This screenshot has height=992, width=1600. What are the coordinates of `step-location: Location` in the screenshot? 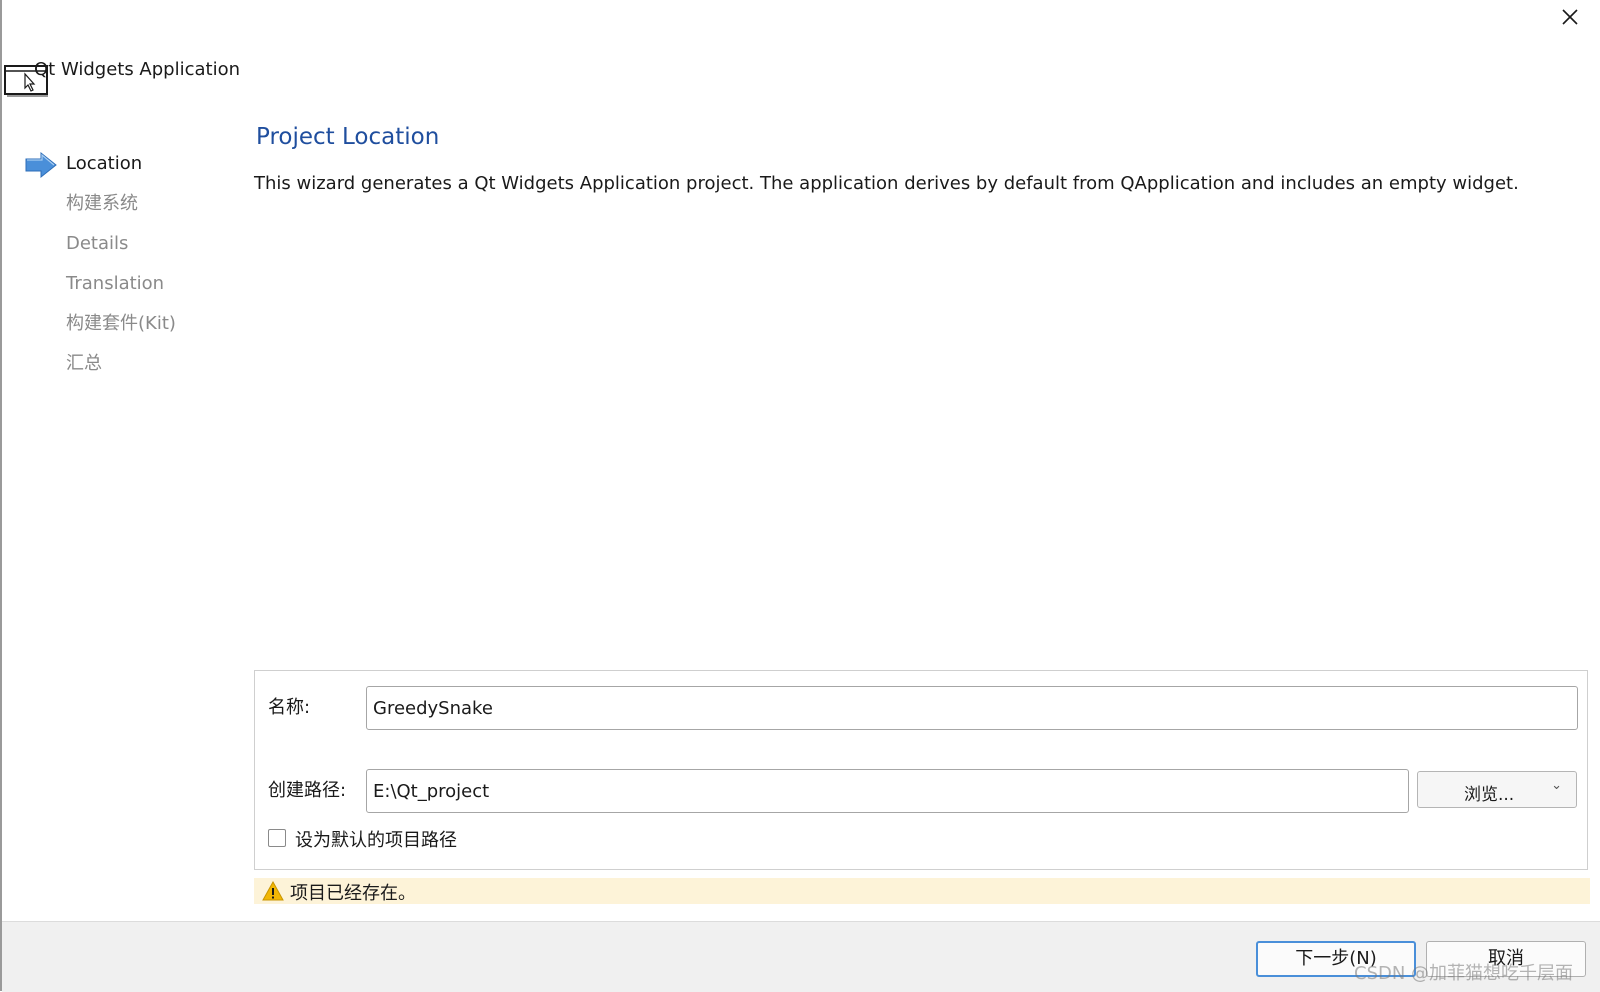 It's located at (129, 164).